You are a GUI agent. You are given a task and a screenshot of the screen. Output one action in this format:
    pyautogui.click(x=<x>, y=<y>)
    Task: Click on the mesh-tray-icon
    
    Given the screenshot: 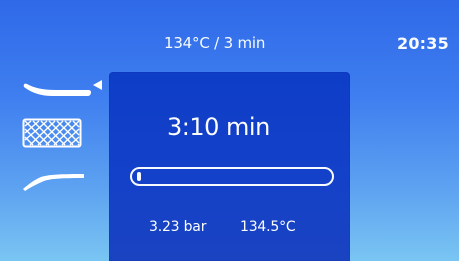 What is the action you would take?
    pyautogui.click(x=52, y=133)
    